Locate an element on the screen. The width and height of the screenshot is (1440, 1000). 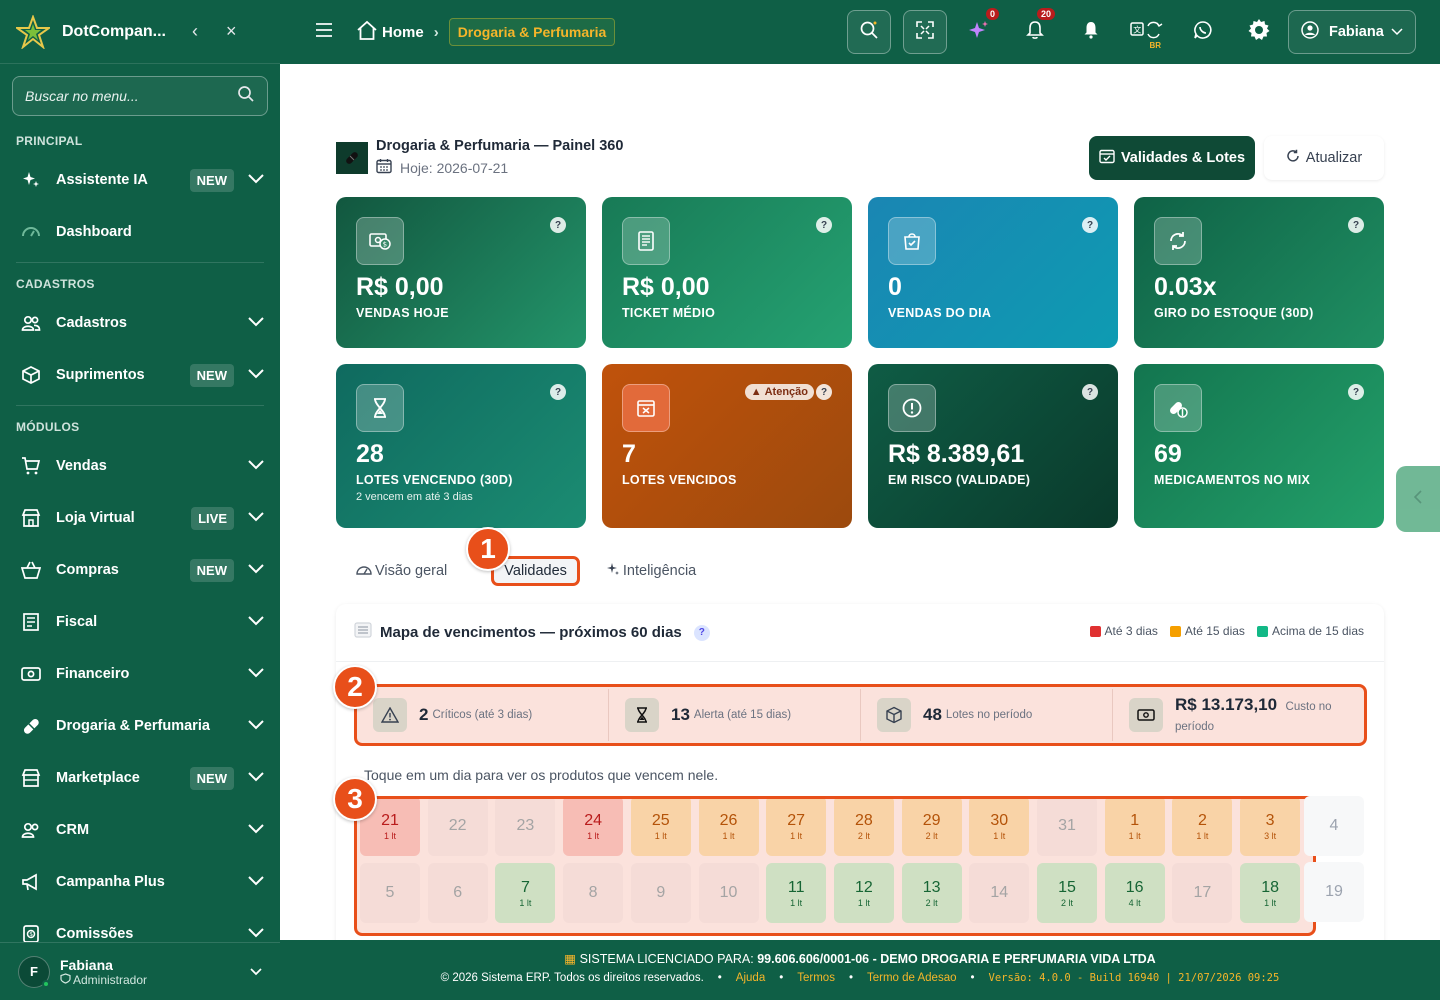
user-menu-button: Fabiana is located at coordinates (1352, 32).